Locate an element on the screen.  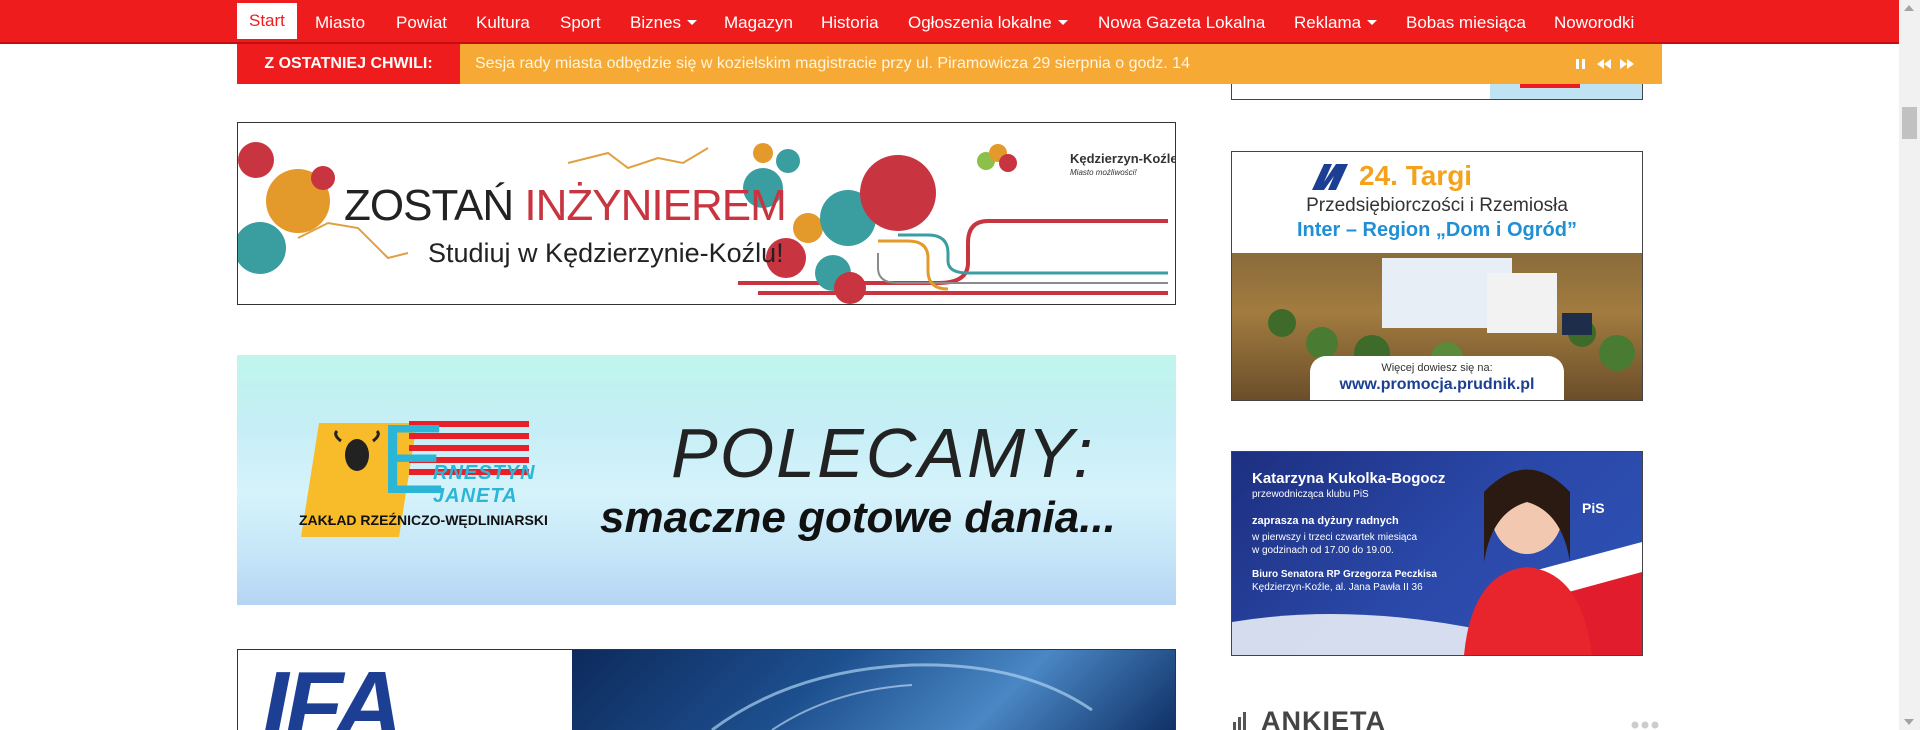
engineer-banner-title: ZOSTAŃ INŻYNIEREM is located at coordinates (565, 206).